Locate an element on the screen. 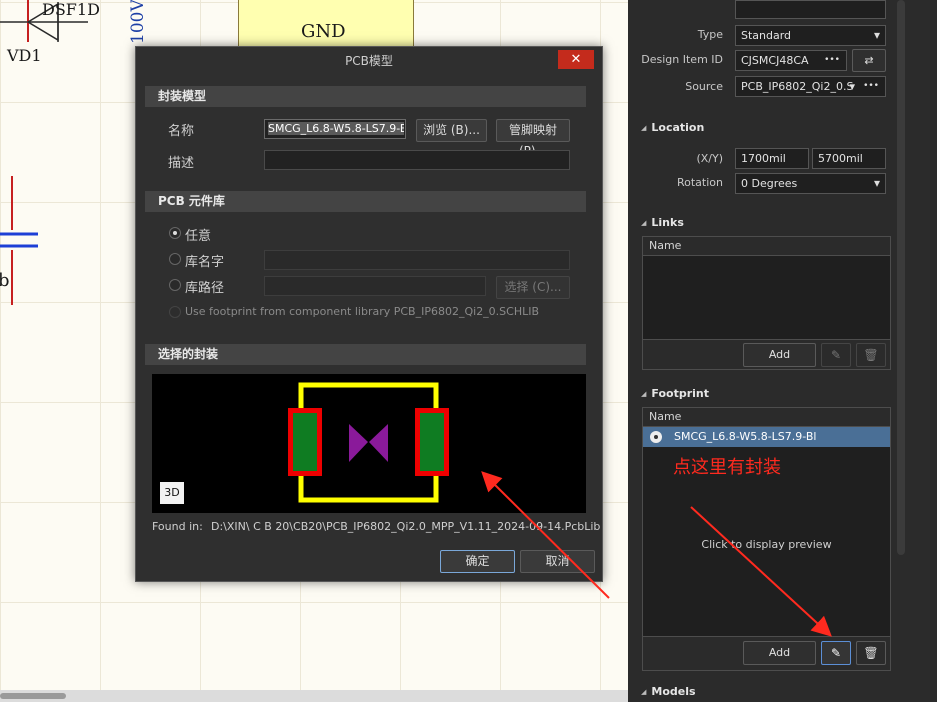 The height and width of the screenshot is (702, 937). diode-value-label: DSF1D is located at coordinates (71, 9).